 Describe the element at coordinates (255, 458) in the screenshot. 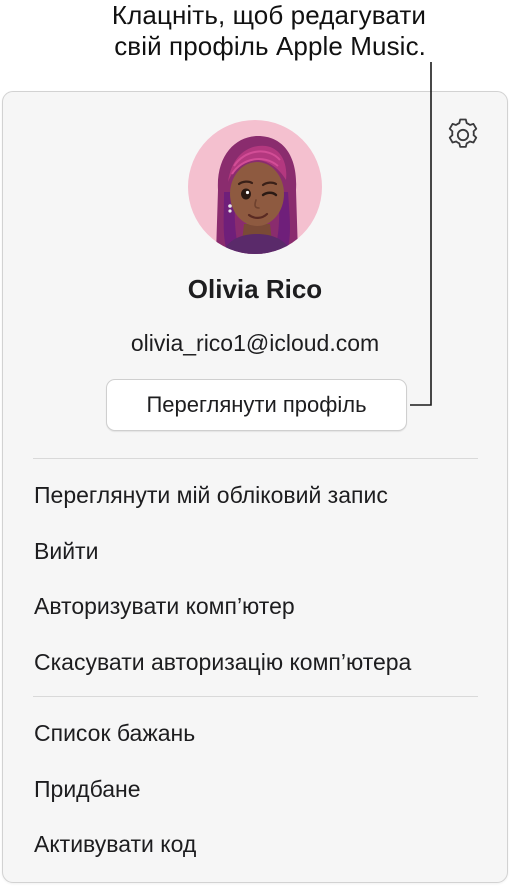

I see `menu-divider-top` at that location.